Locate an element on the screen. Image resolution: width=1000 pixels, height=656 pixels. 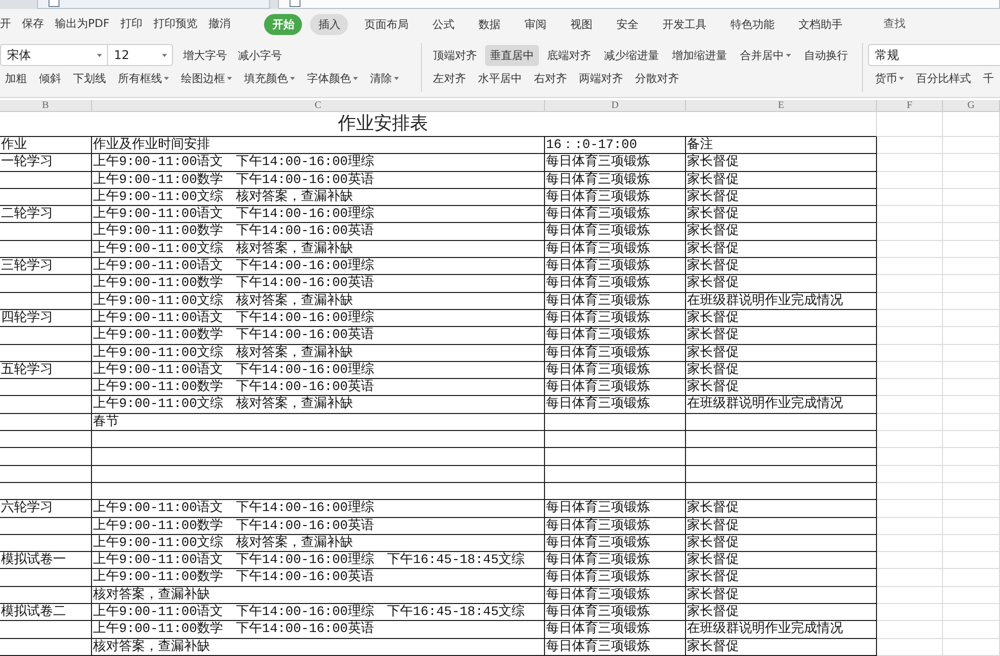
table-cell: 春节 is located at coordinates (318, 423).